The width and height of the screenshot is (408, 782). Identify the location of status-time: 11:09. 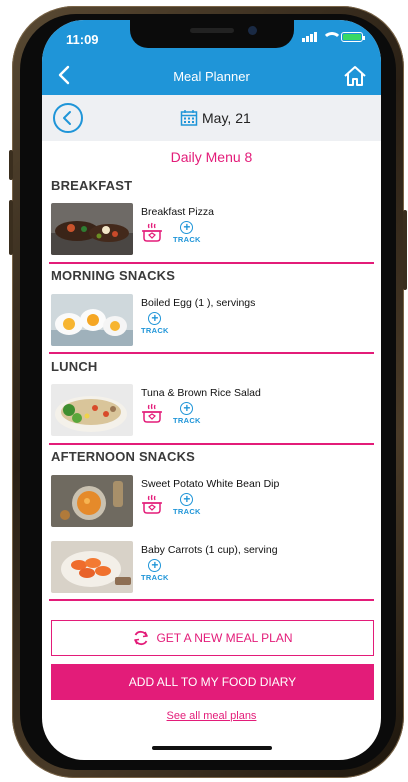
(82, 39).